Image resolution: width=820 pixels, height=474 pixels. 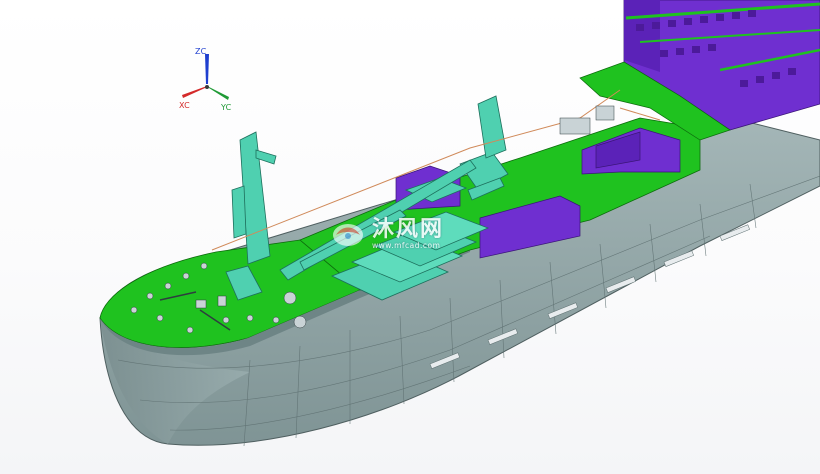 What do you see at coordinates (408, 229) in the screenshot?
I see `watermark-title: 沐风网` at bounding box center [408, 229].